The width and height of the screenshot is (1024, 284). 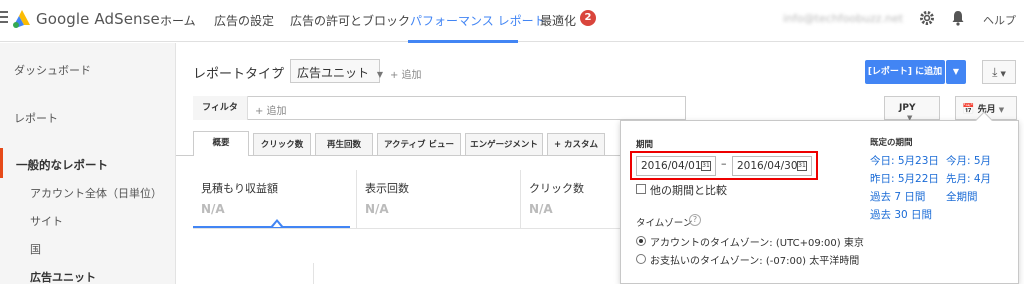 What do you see at coordinates (239, 74) in the screenshot?
I see `breadcrumb-report-type: レポートタイプ` at bounding box center [239, 74].